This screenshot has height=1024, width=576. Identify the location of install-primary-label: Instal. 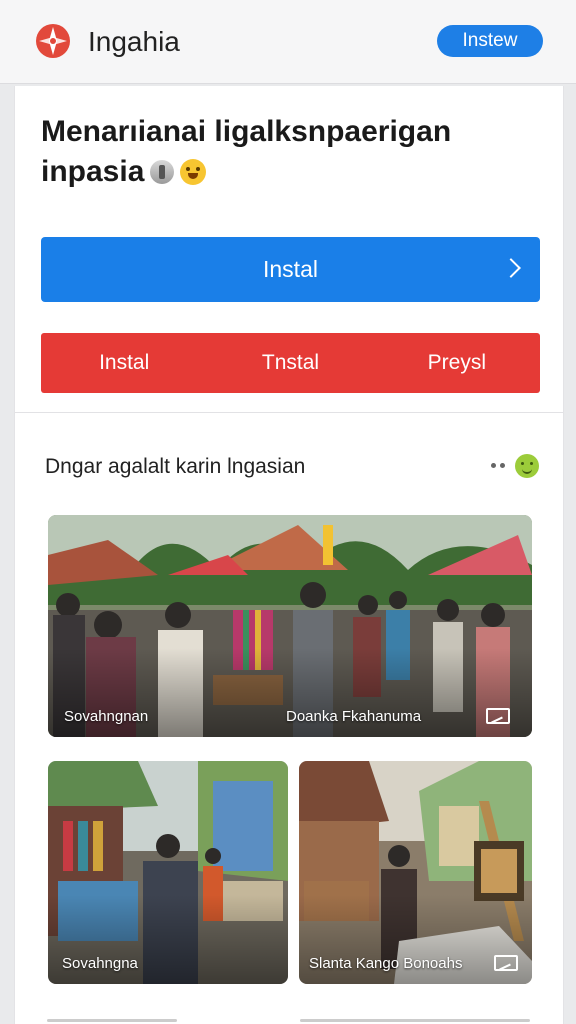
(290, 269).